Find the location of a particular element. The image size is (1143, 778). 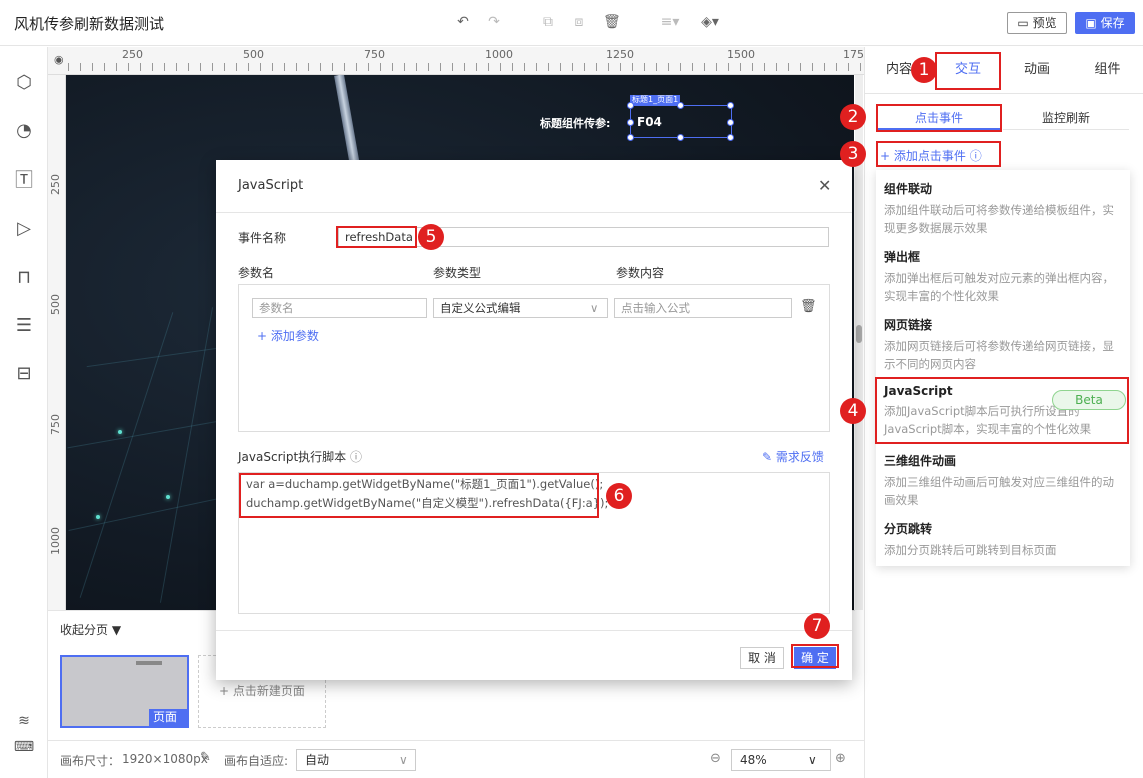

step-badge: 3 is located at coordinates (853, 154).